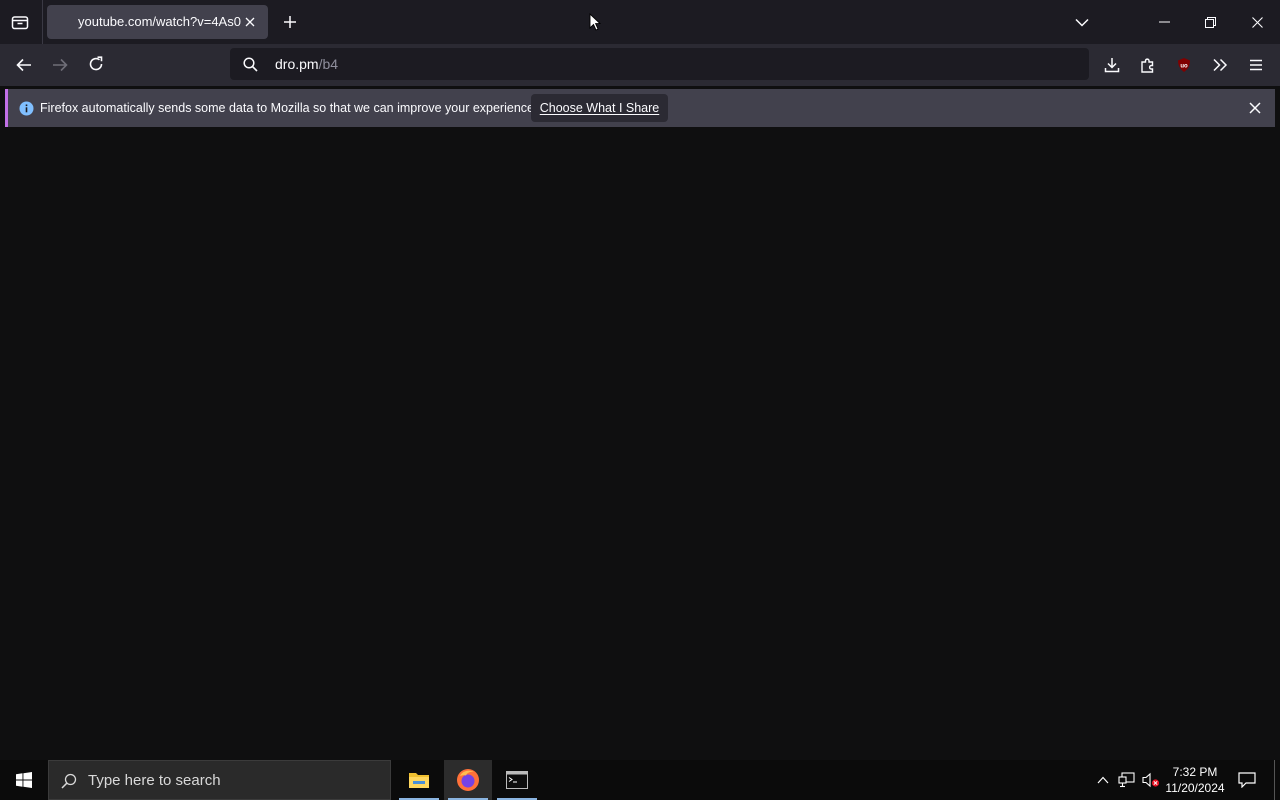 This screenshot has height=800, width=1280. Describe the element at coordinates (640, 780) in the screenshot. I see `windows-taskbar: Type here to search 7:32 PM 11/20/2024` at that location.